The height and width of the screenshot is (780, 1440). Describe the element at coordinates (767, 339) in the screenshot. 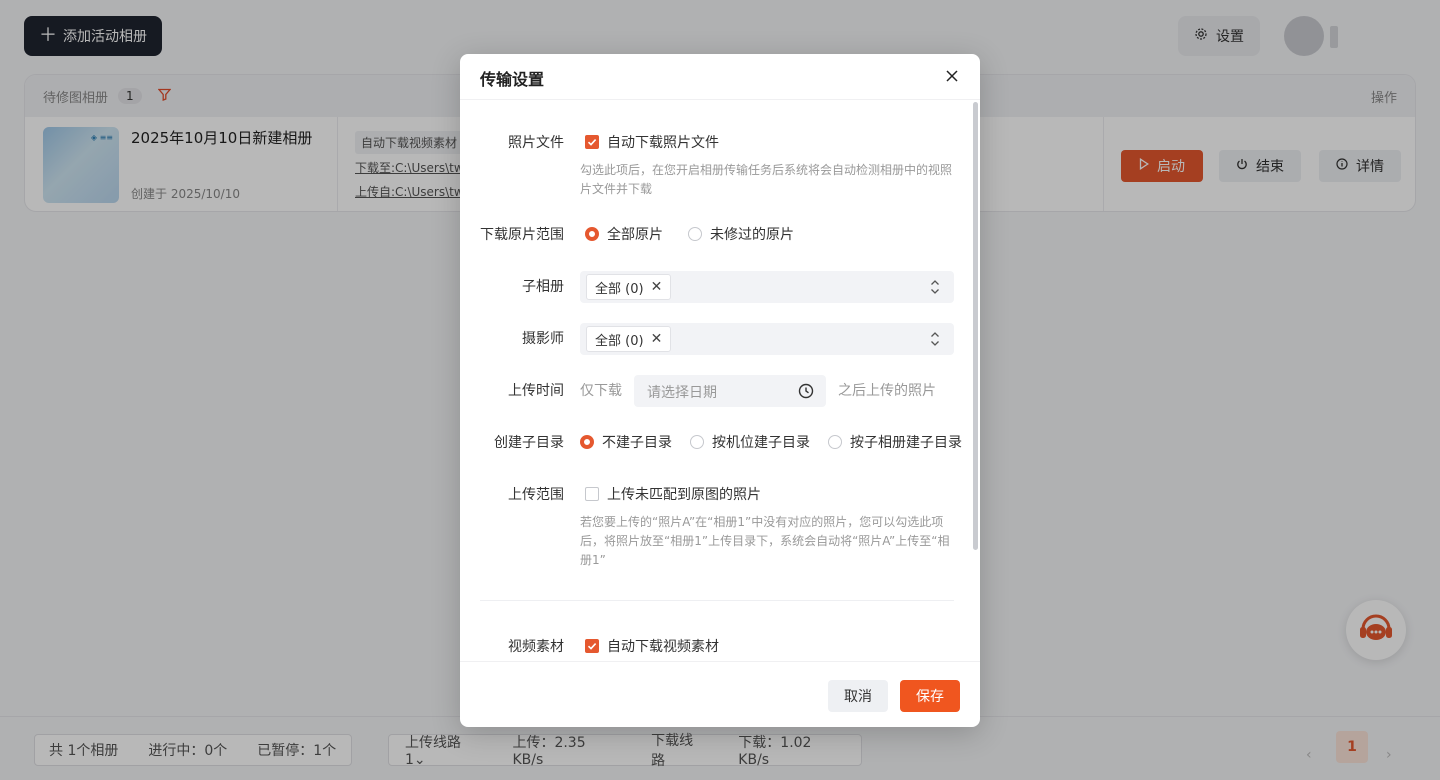

I see `photographer-select: 全部 (0) ✕` at that location.